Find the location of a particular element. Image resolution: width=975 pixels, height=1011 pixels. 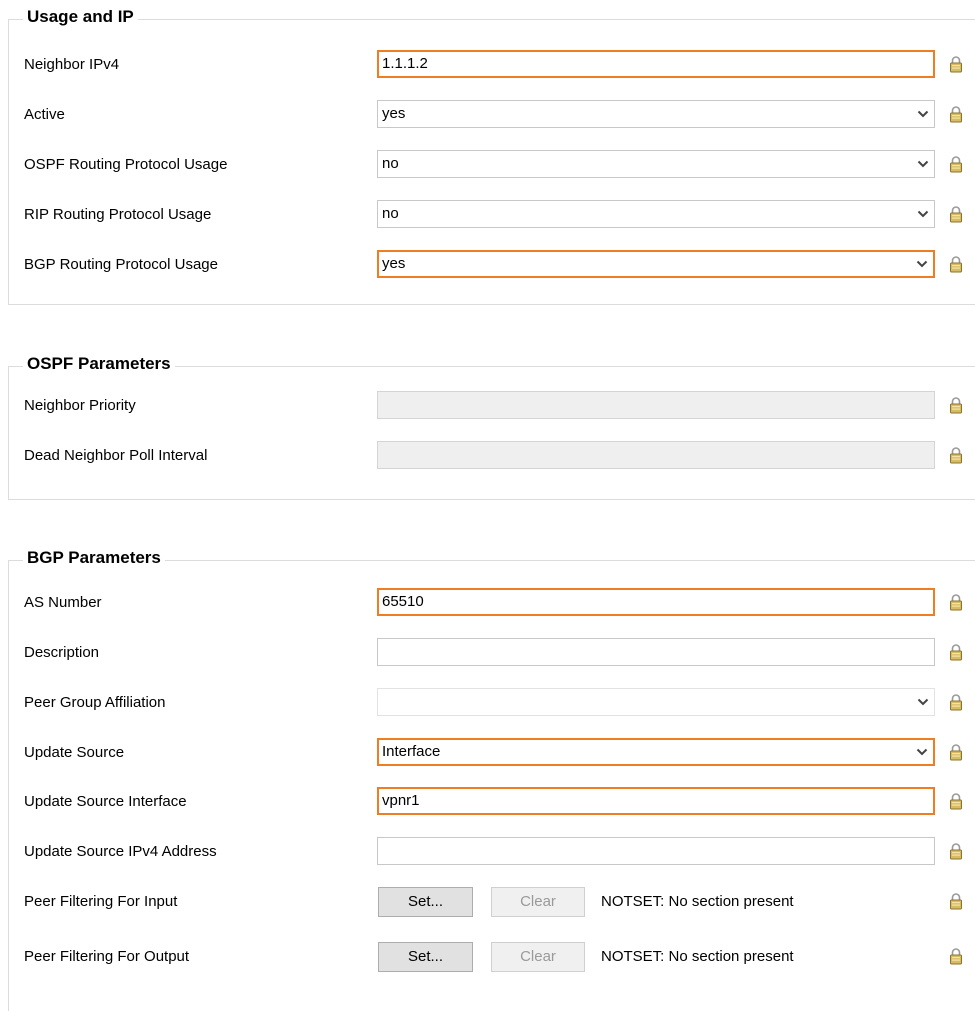

update-source-ipv4-label: Update Source IPv4 Address is located at coordinates (120, 851).